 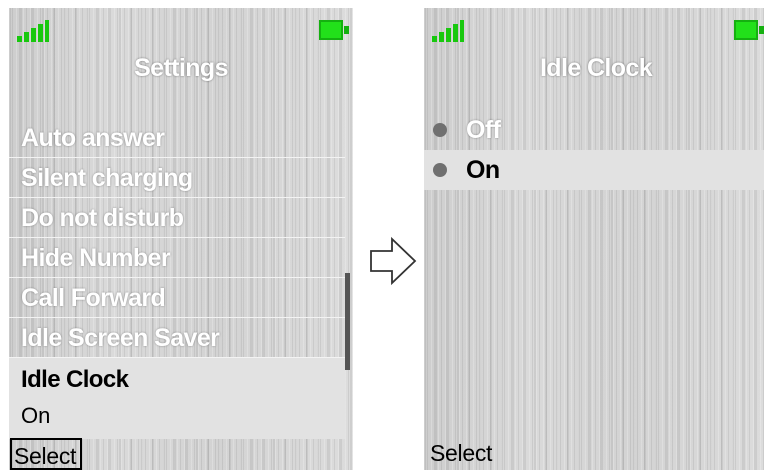 What do you see at coordinates (75, 379) in the screenshot?
I see `menu-item-label: Idle Clock` at bounding box center [75, 379].